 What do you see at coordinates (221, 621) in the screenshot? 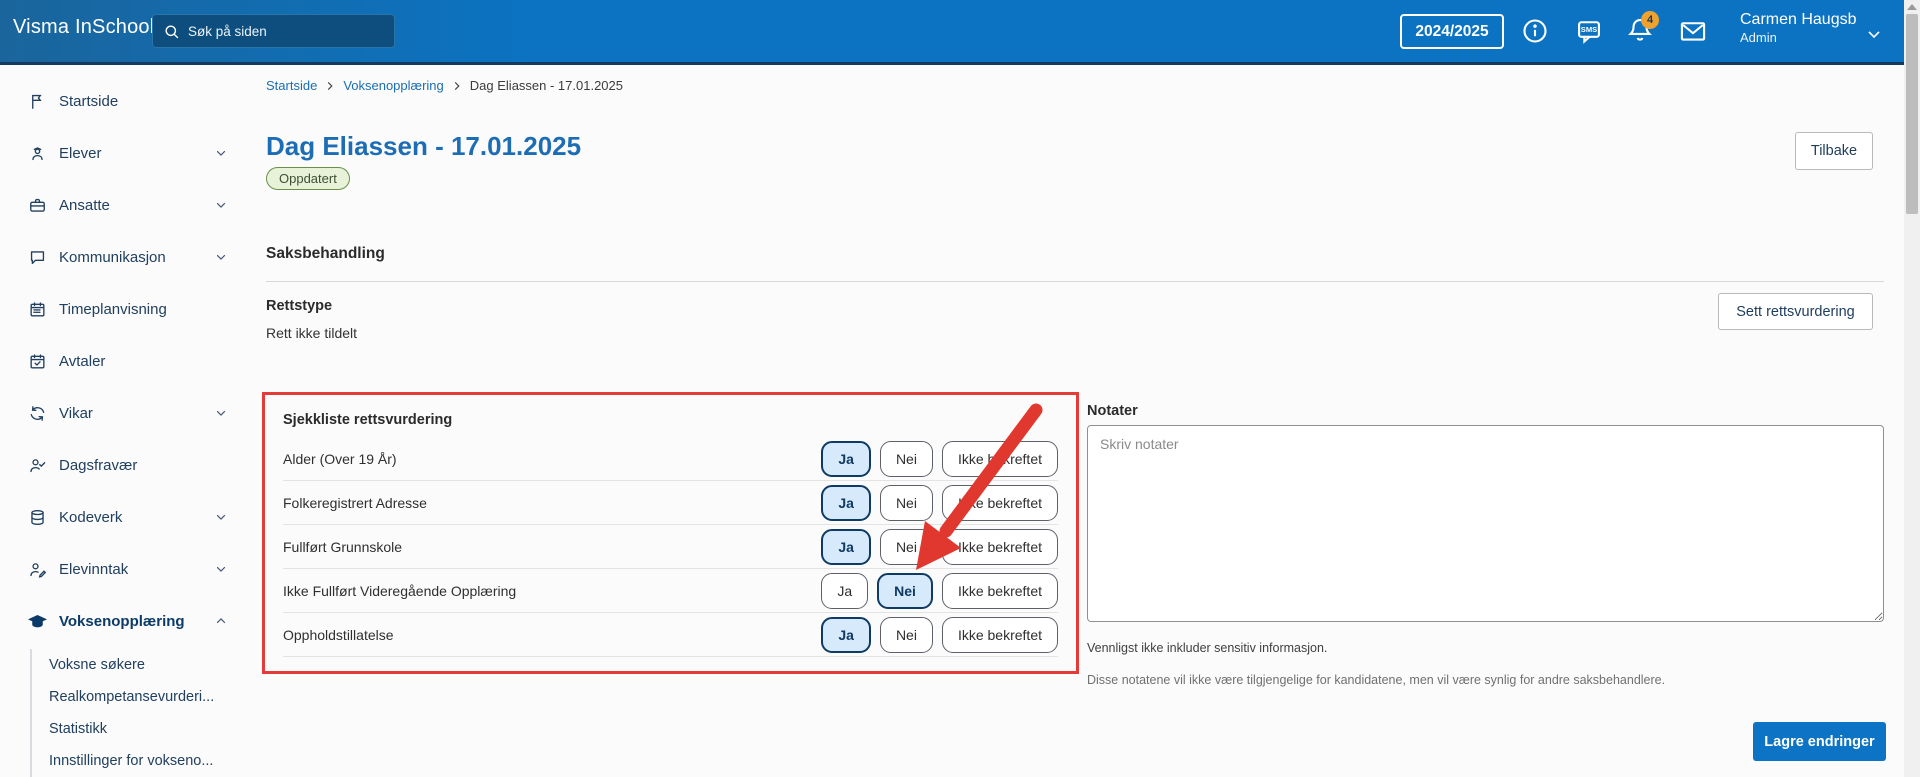
I see `chevron-up-icon` at bounding box center [221, 621].